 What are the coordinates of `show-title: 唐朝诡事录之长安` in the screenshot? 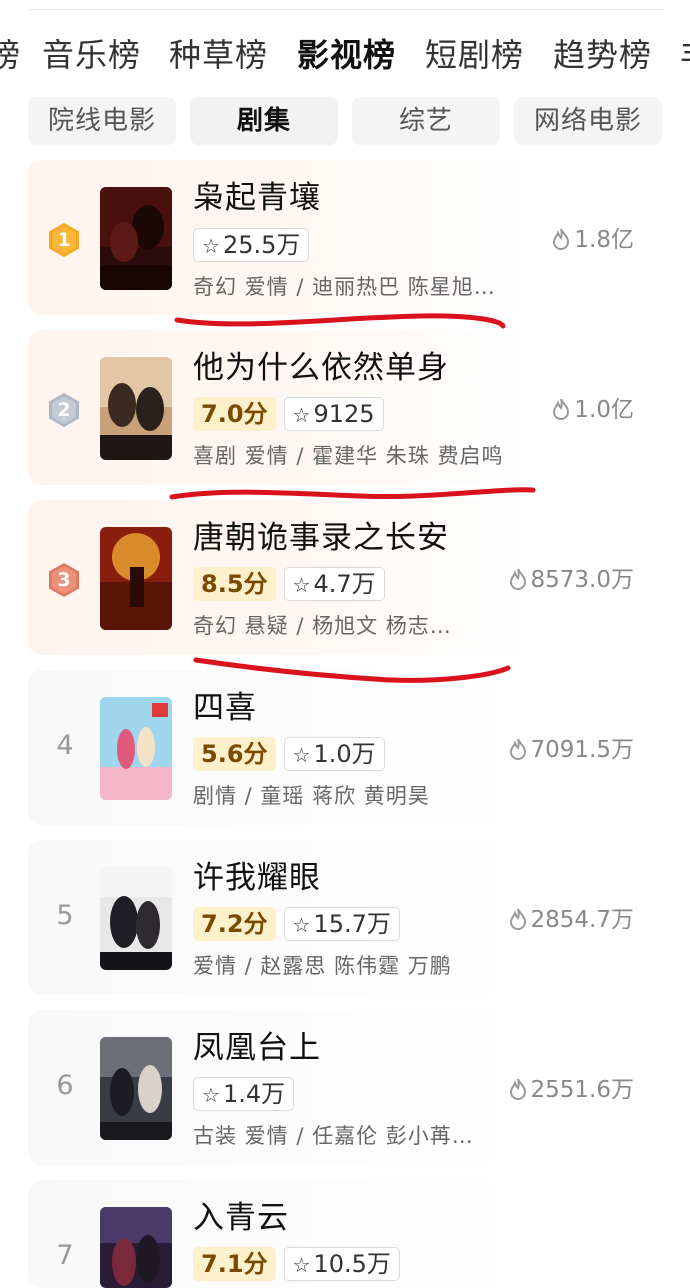 It's located at (321, 538).